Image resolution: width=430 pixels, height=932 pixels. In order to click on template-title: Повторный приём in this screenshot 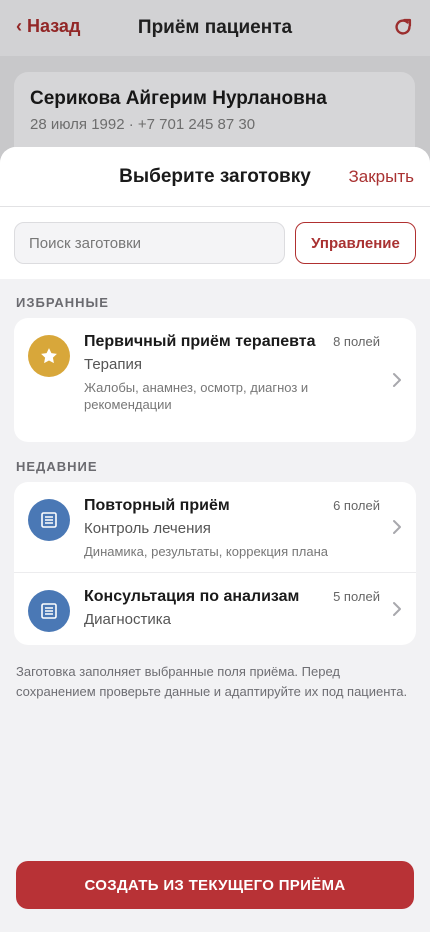, I will do `click(157, 505)`.